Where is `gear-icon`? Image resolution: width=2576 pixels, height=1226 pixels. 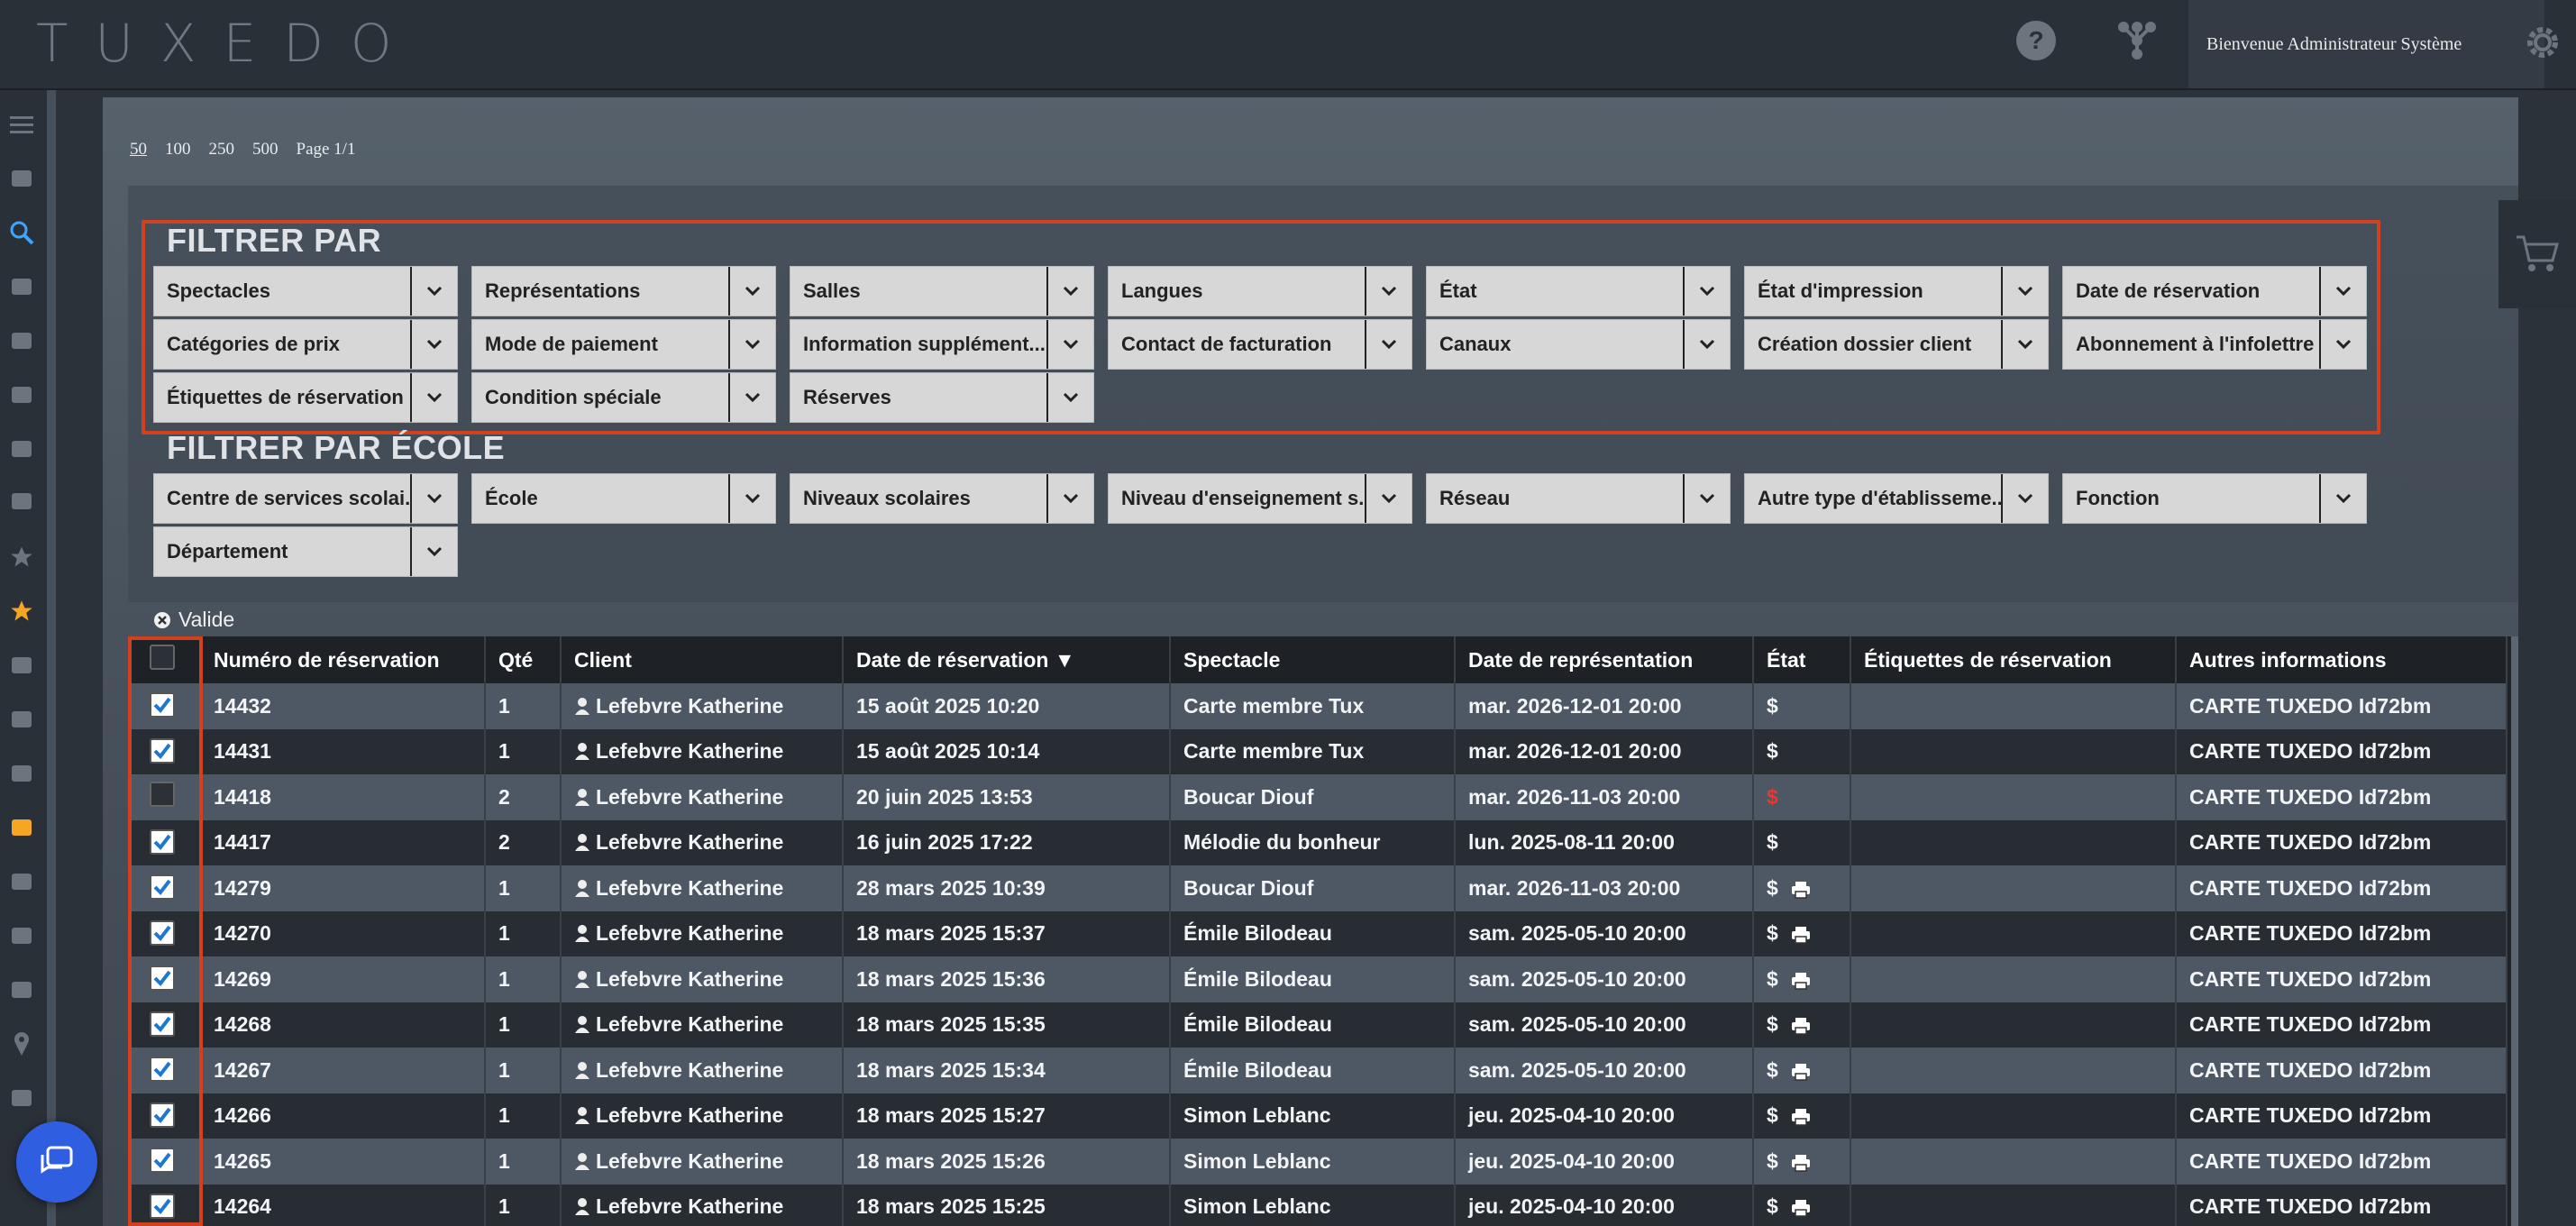 gear-icon is located at coordinates (2543, 44).